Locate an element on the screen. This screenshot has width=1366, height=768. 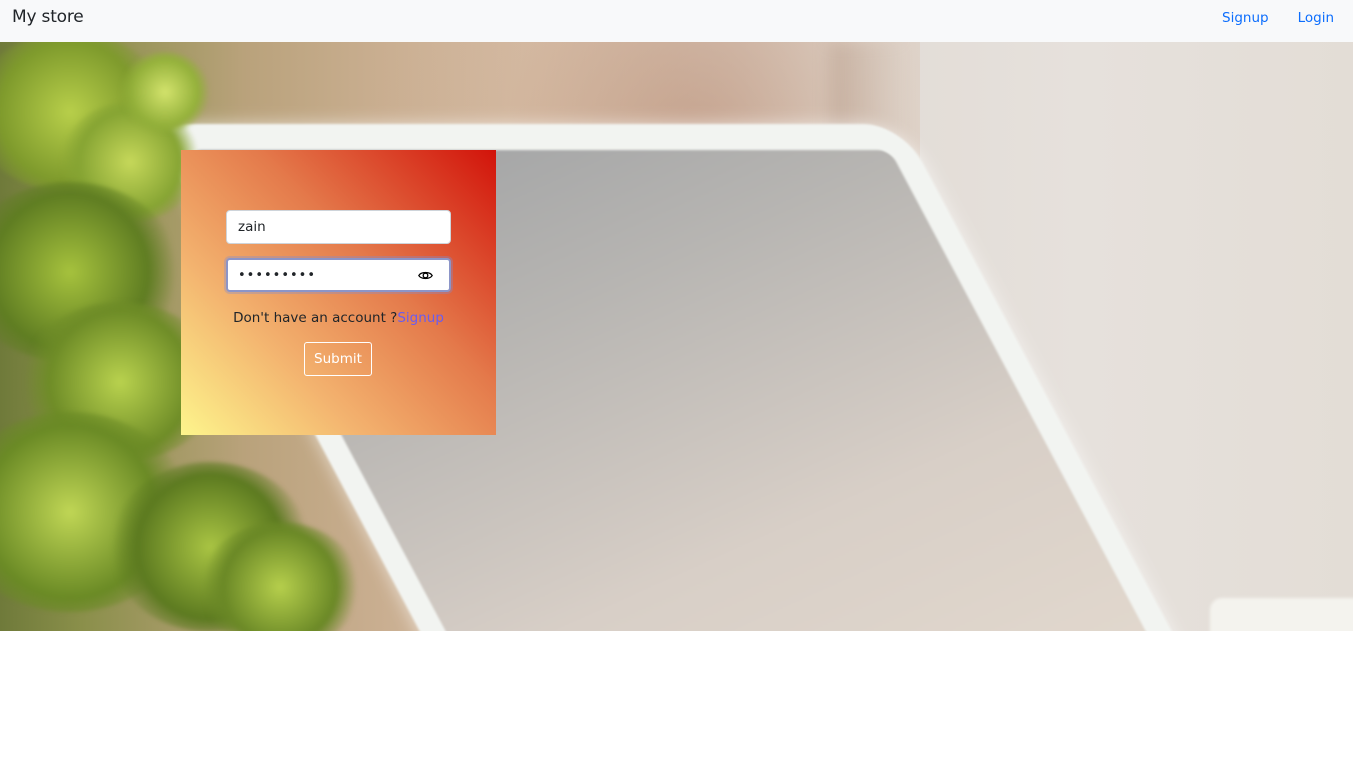
signup-link: Signup is located at coordinates (420, 318).